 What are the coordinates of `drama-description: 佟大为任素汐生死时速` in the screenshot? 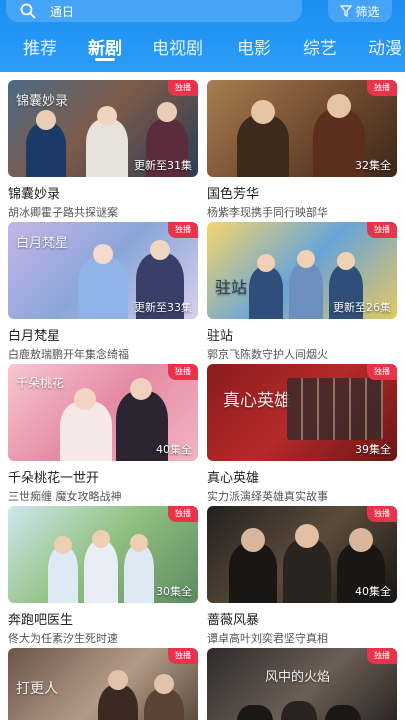 It's located at (63, 638).